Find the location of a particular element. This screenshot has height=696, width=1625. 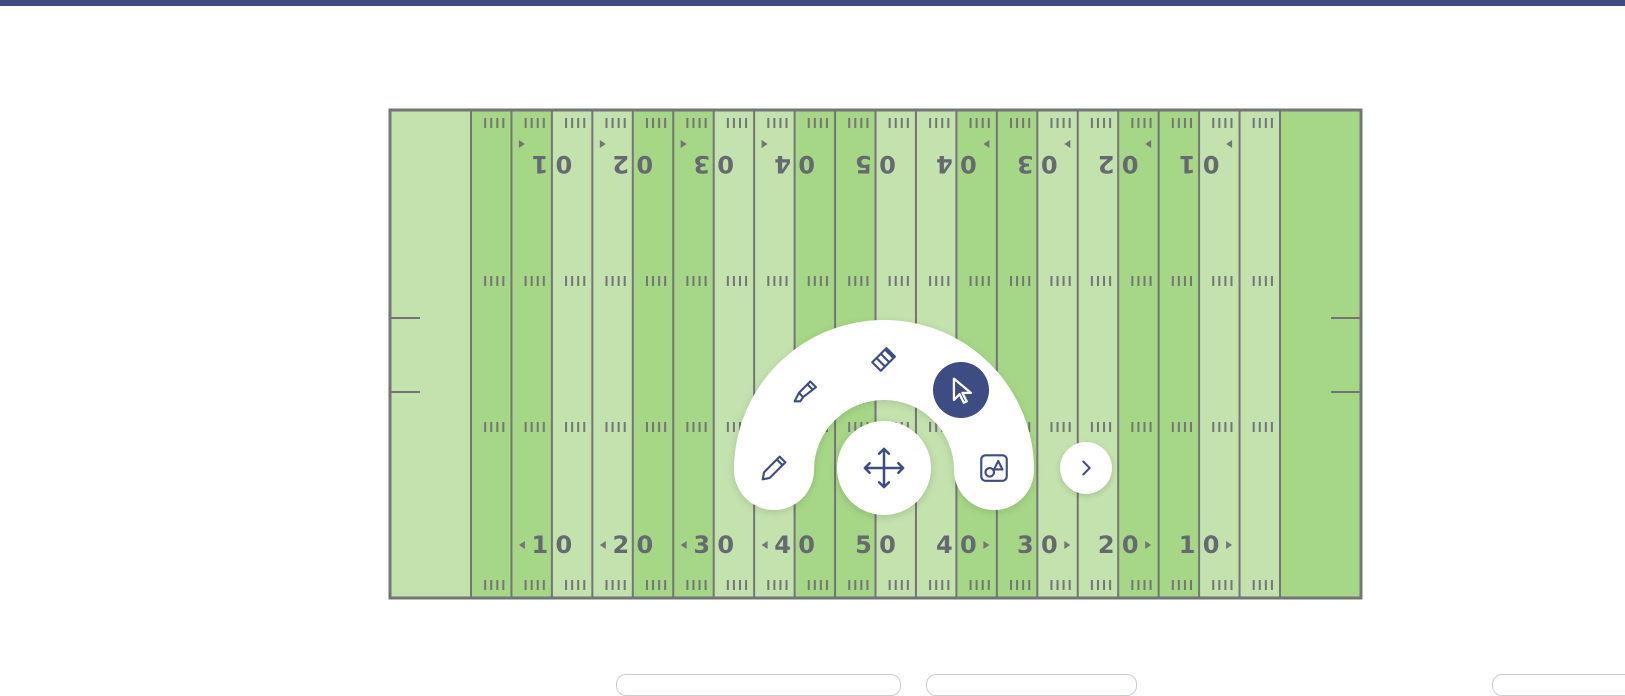

shapes-tool-button is located at coordinates (994, 468).